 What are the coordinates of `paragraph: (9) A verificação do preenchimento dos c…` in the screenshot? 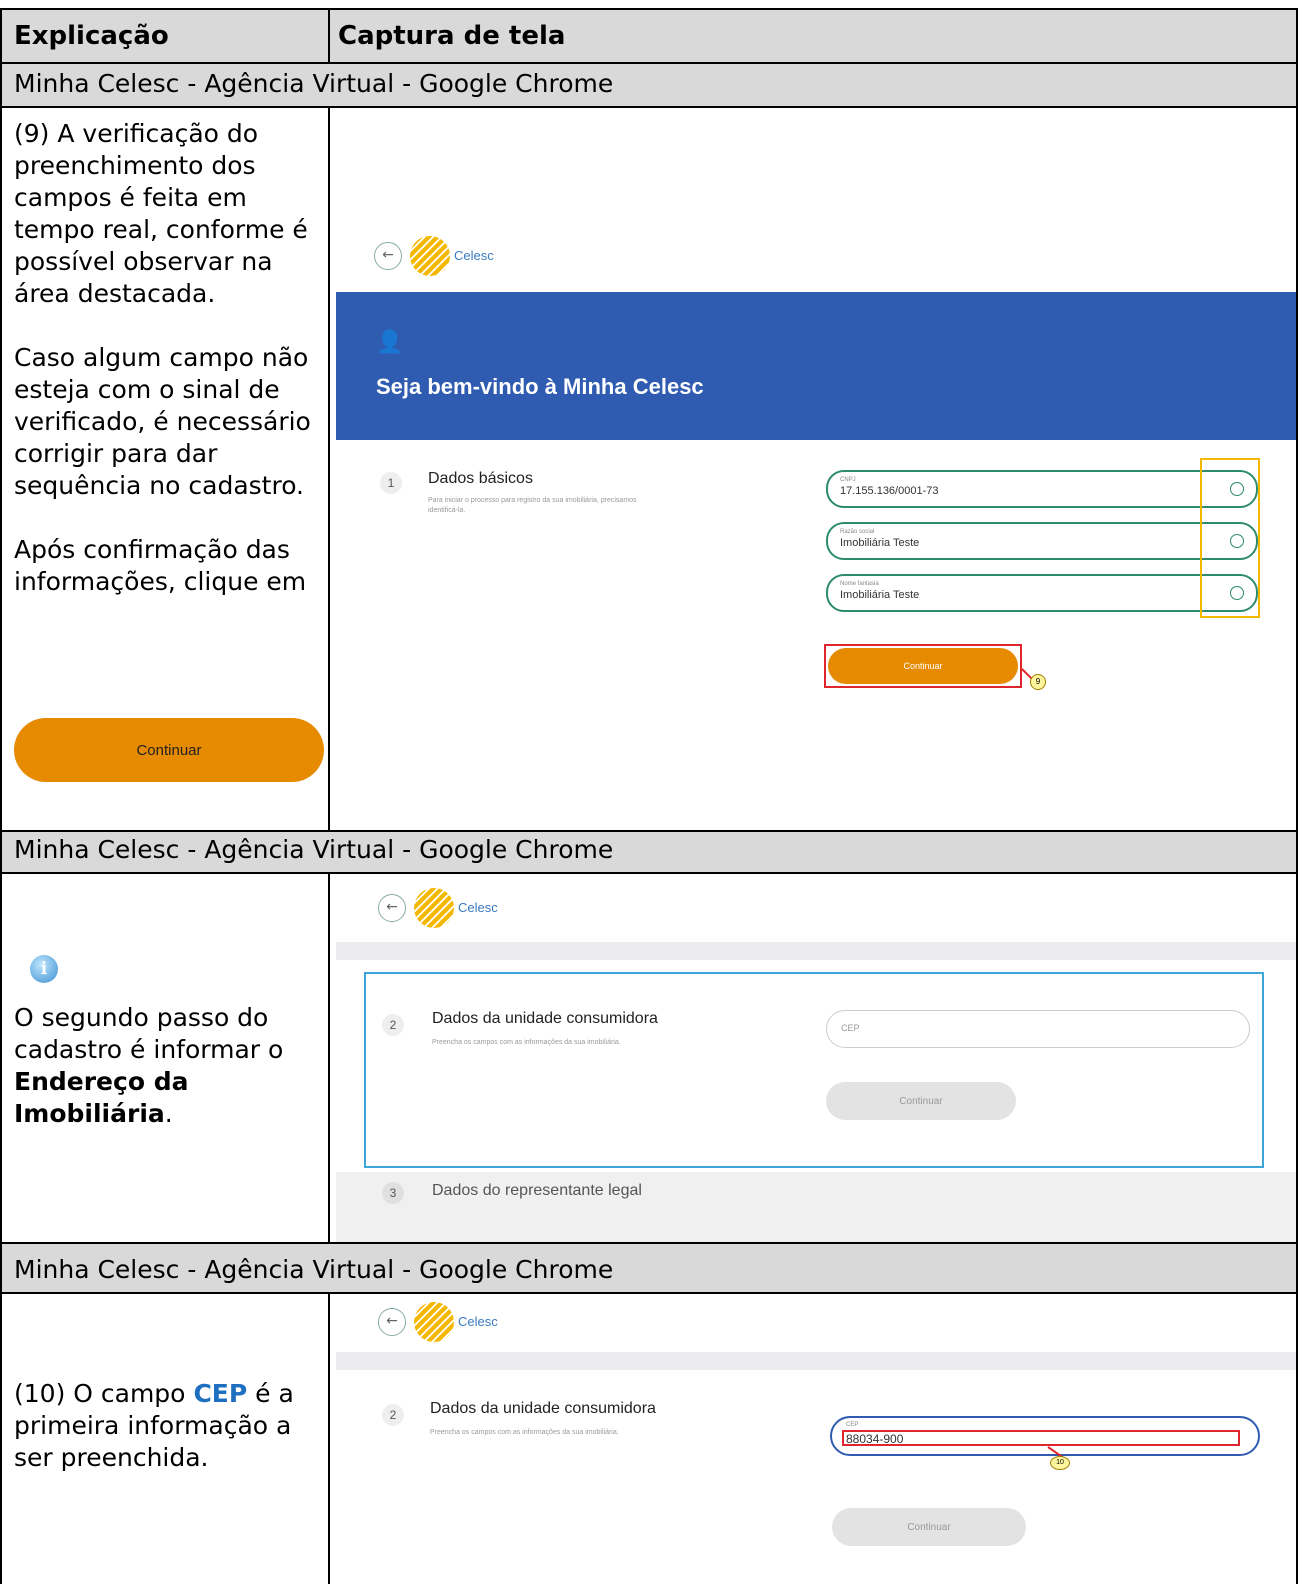 It's located at (161, 213).